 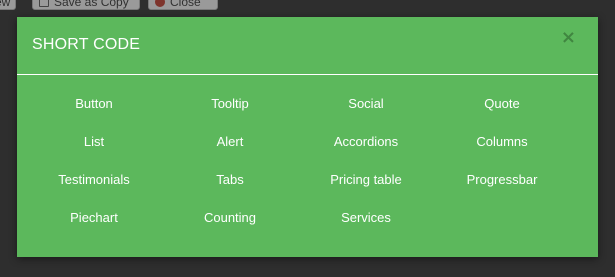 I want to click on save-as-copy-button: Save as Copy, so click(x=86, y=5).